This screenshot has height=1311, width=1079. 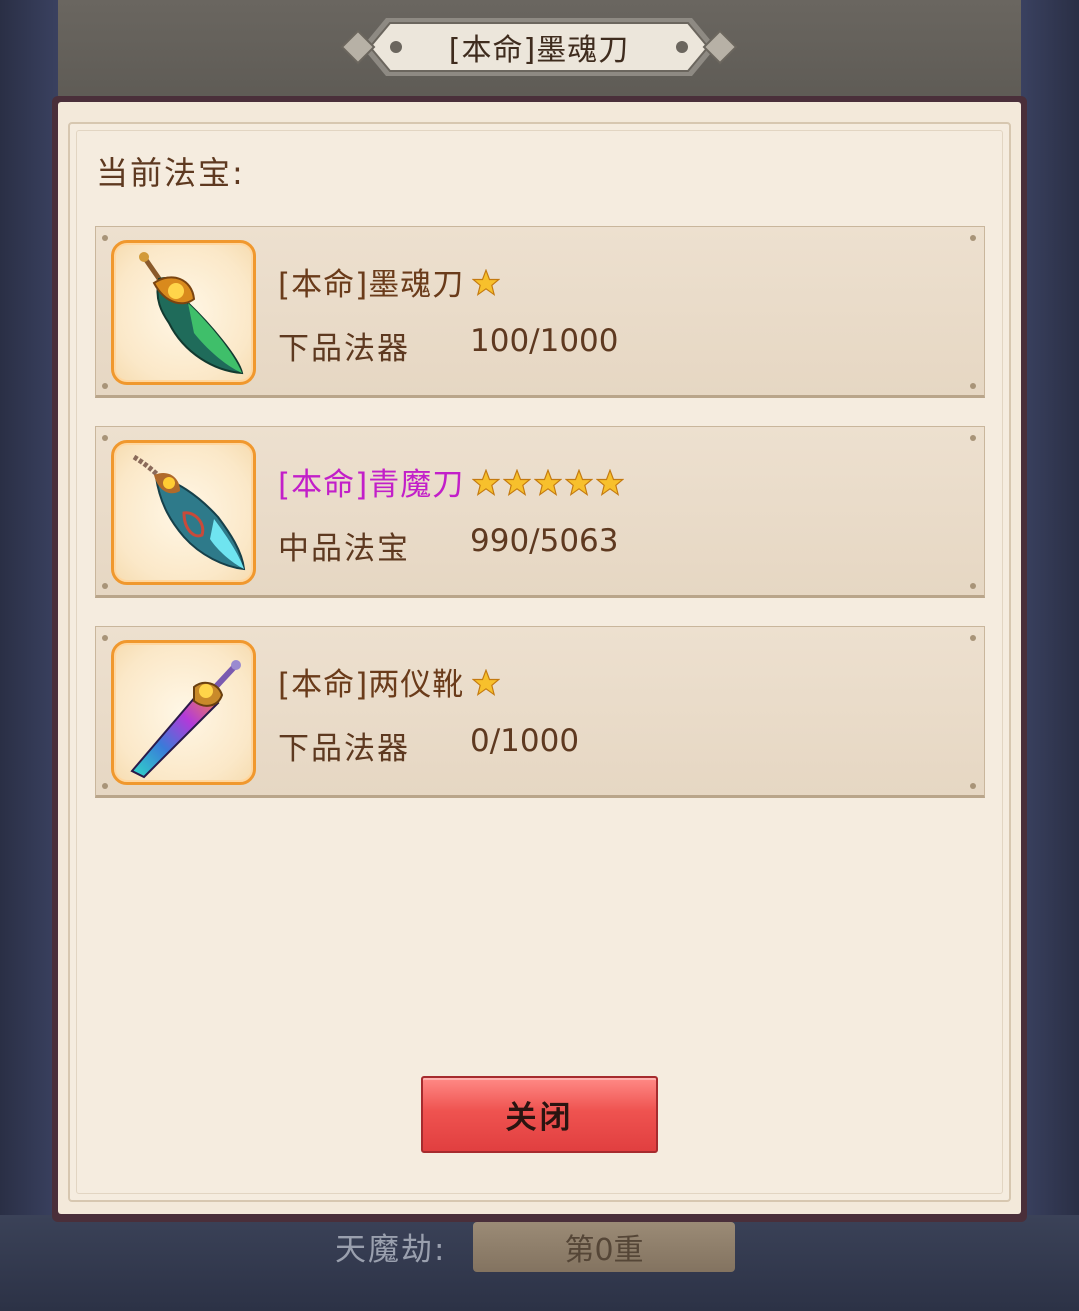 What do you see at coordinates (539, 50) in the screenshot?
I see `window-title: [本命]墨魂刀` at bounding box center [539, 50].